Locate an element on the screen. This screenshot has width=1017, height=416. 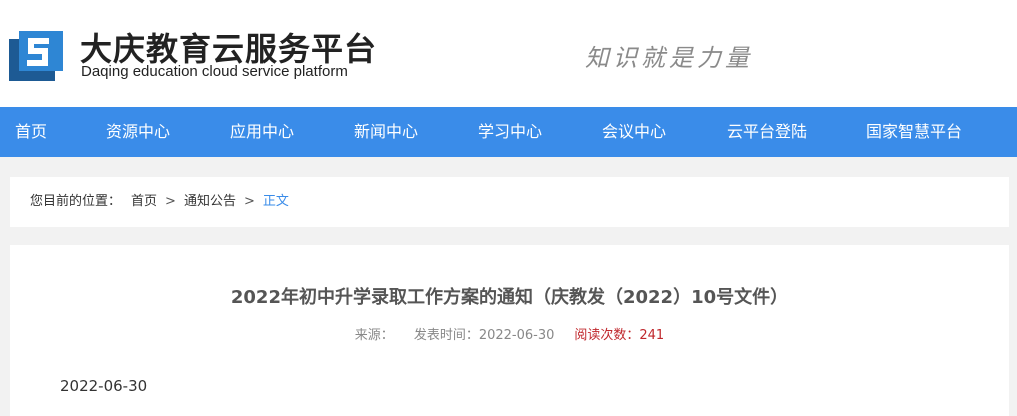
breadcrumb-home-link: 首页 is located at coordinates (144, 202).